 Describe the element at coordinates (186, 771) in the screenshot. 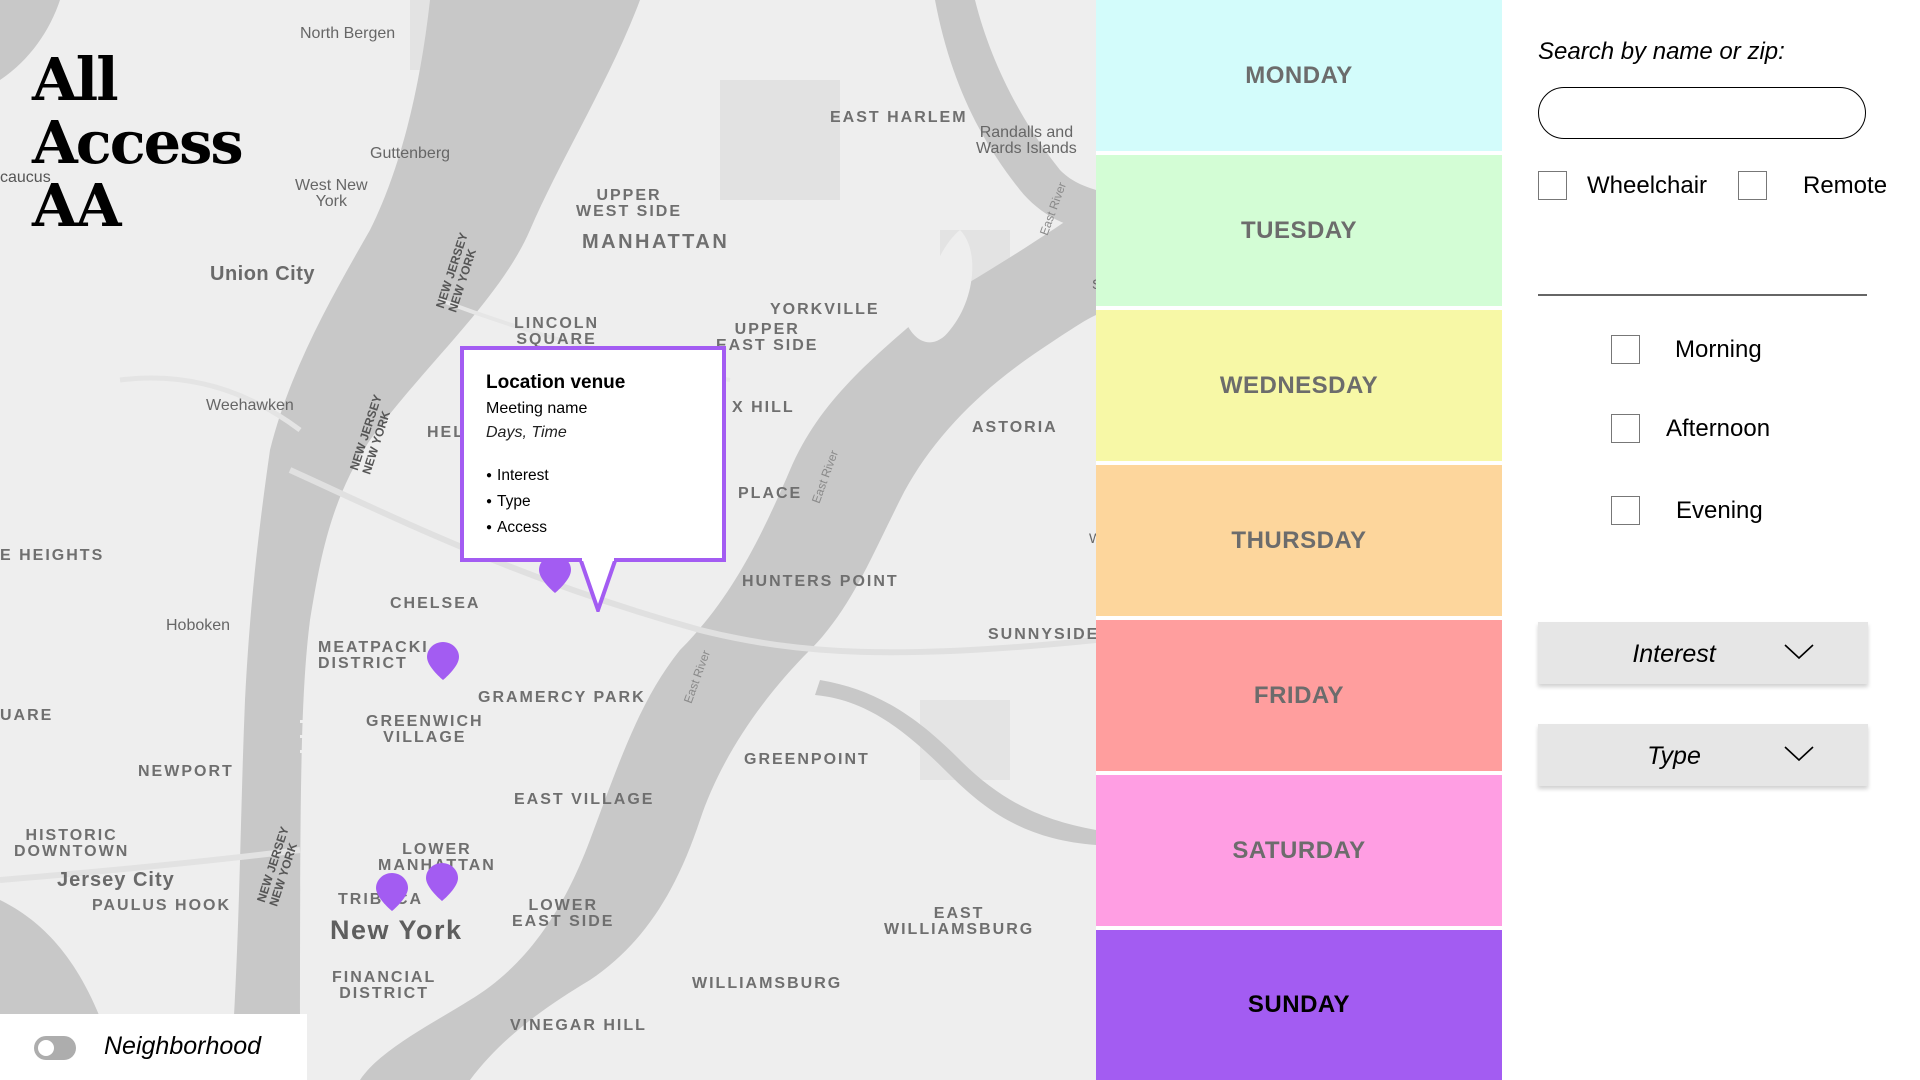

I see `map-label-newport: NEWPORT` at that location.